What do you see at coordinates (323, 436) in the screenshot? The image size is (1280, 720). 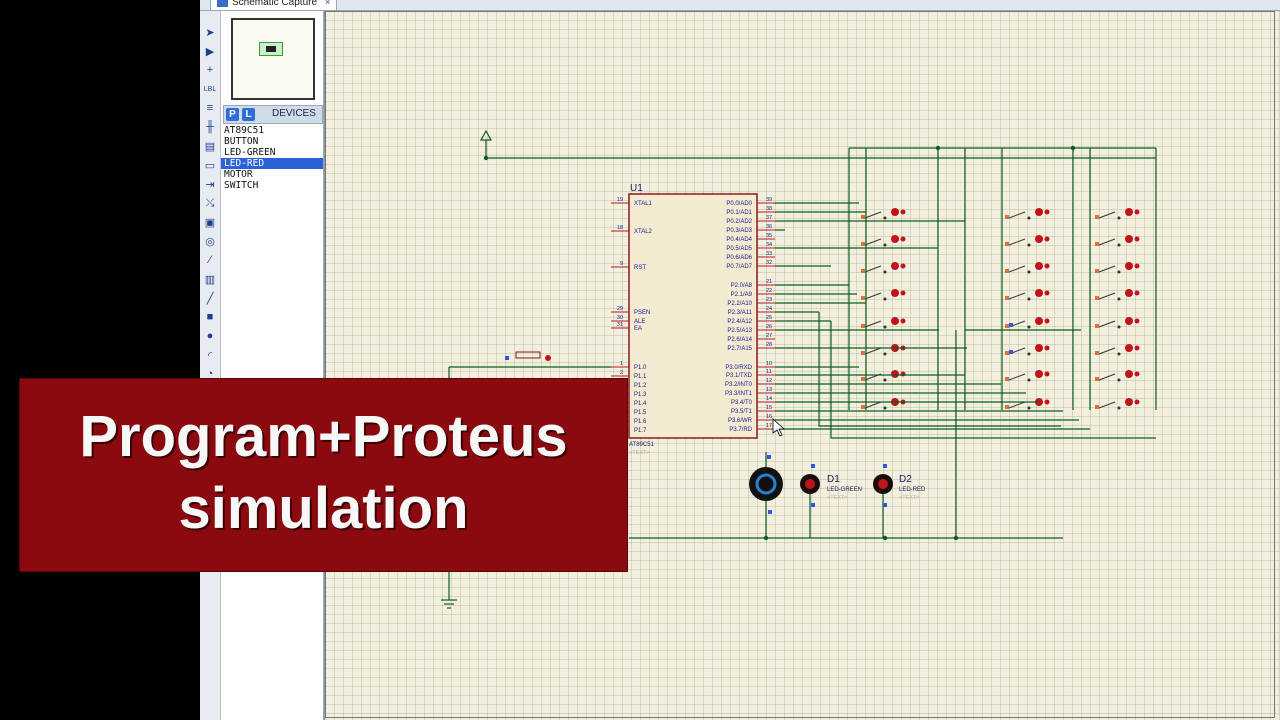 I see `banner-title-line-1: Program+Proteus` at bounding box center [323, 436].